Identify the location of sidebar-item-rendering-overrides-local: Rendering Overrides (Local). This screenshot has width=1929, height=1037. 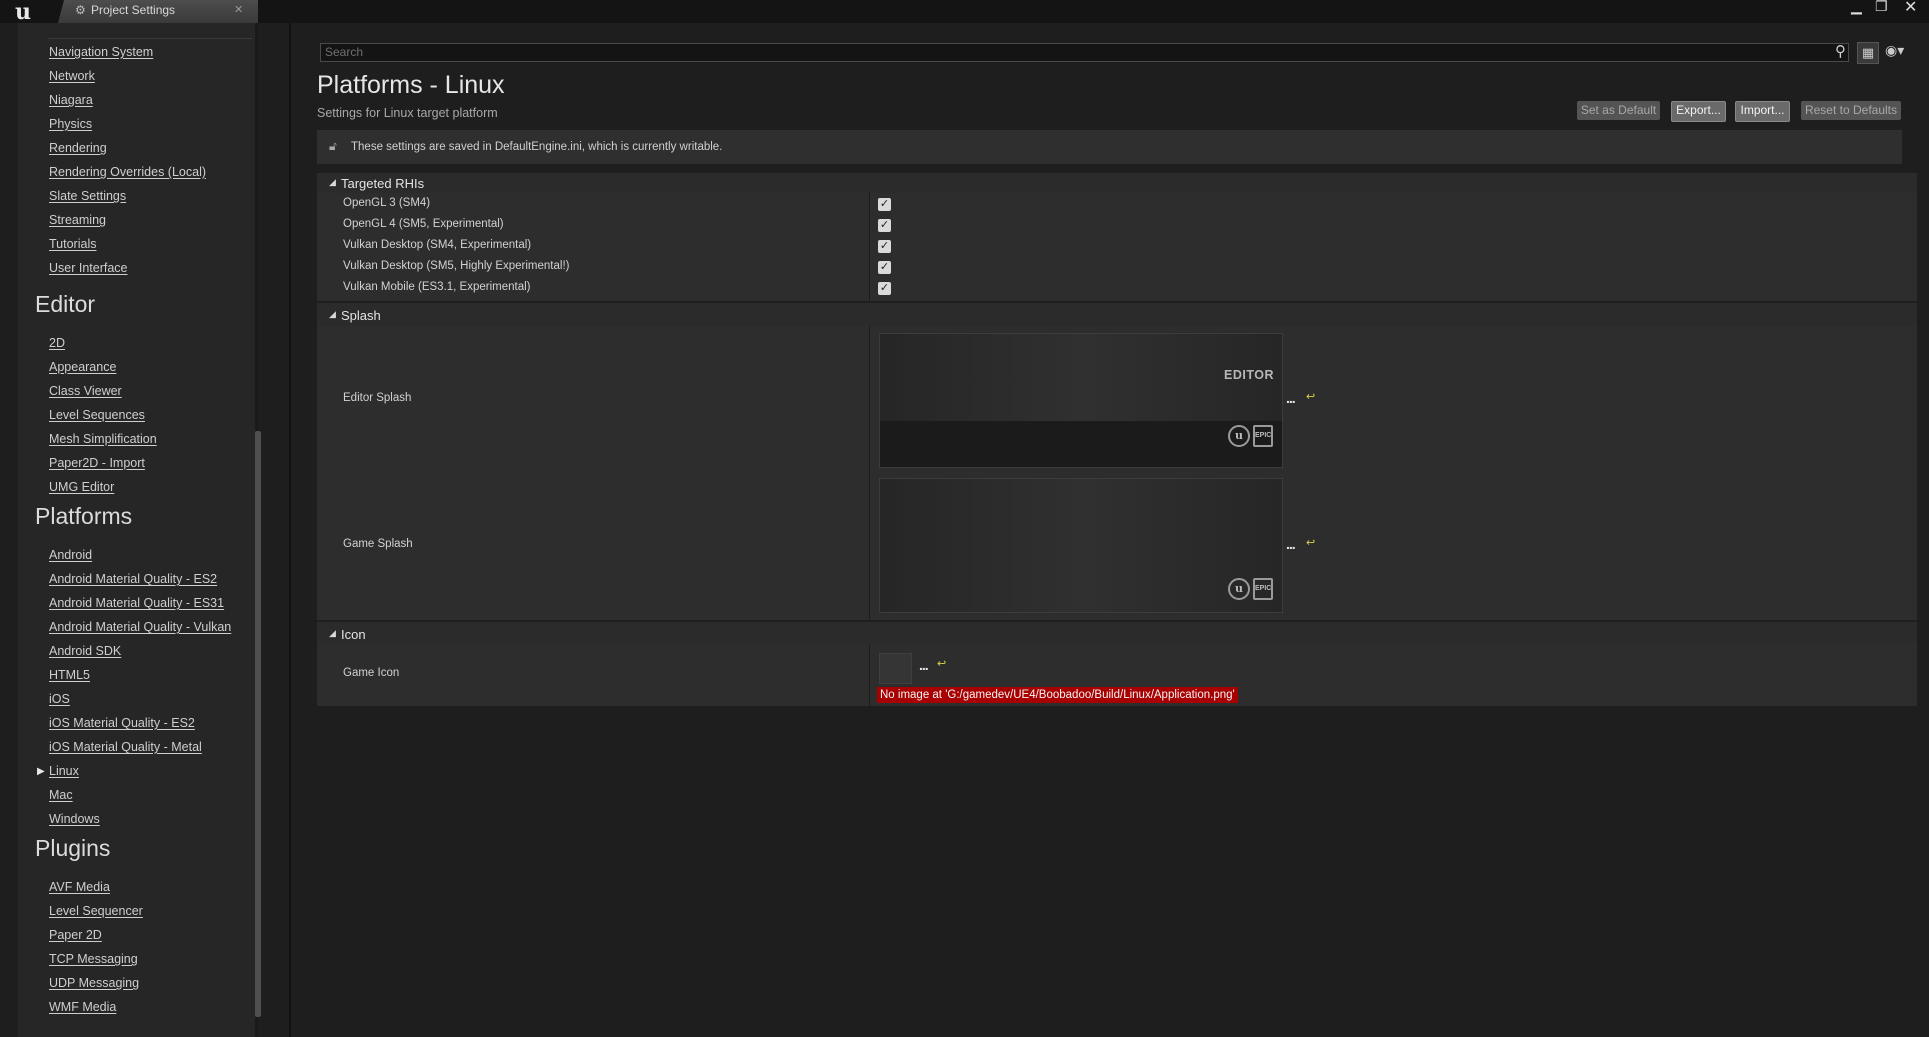
(127, 172).